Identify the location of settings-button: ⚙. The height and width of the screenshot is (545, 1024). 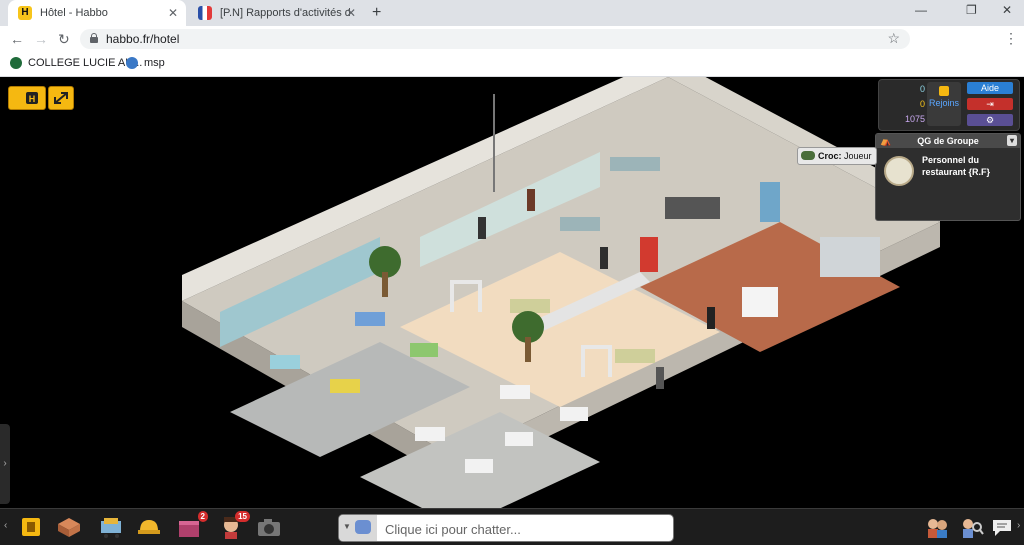
(990, 120).